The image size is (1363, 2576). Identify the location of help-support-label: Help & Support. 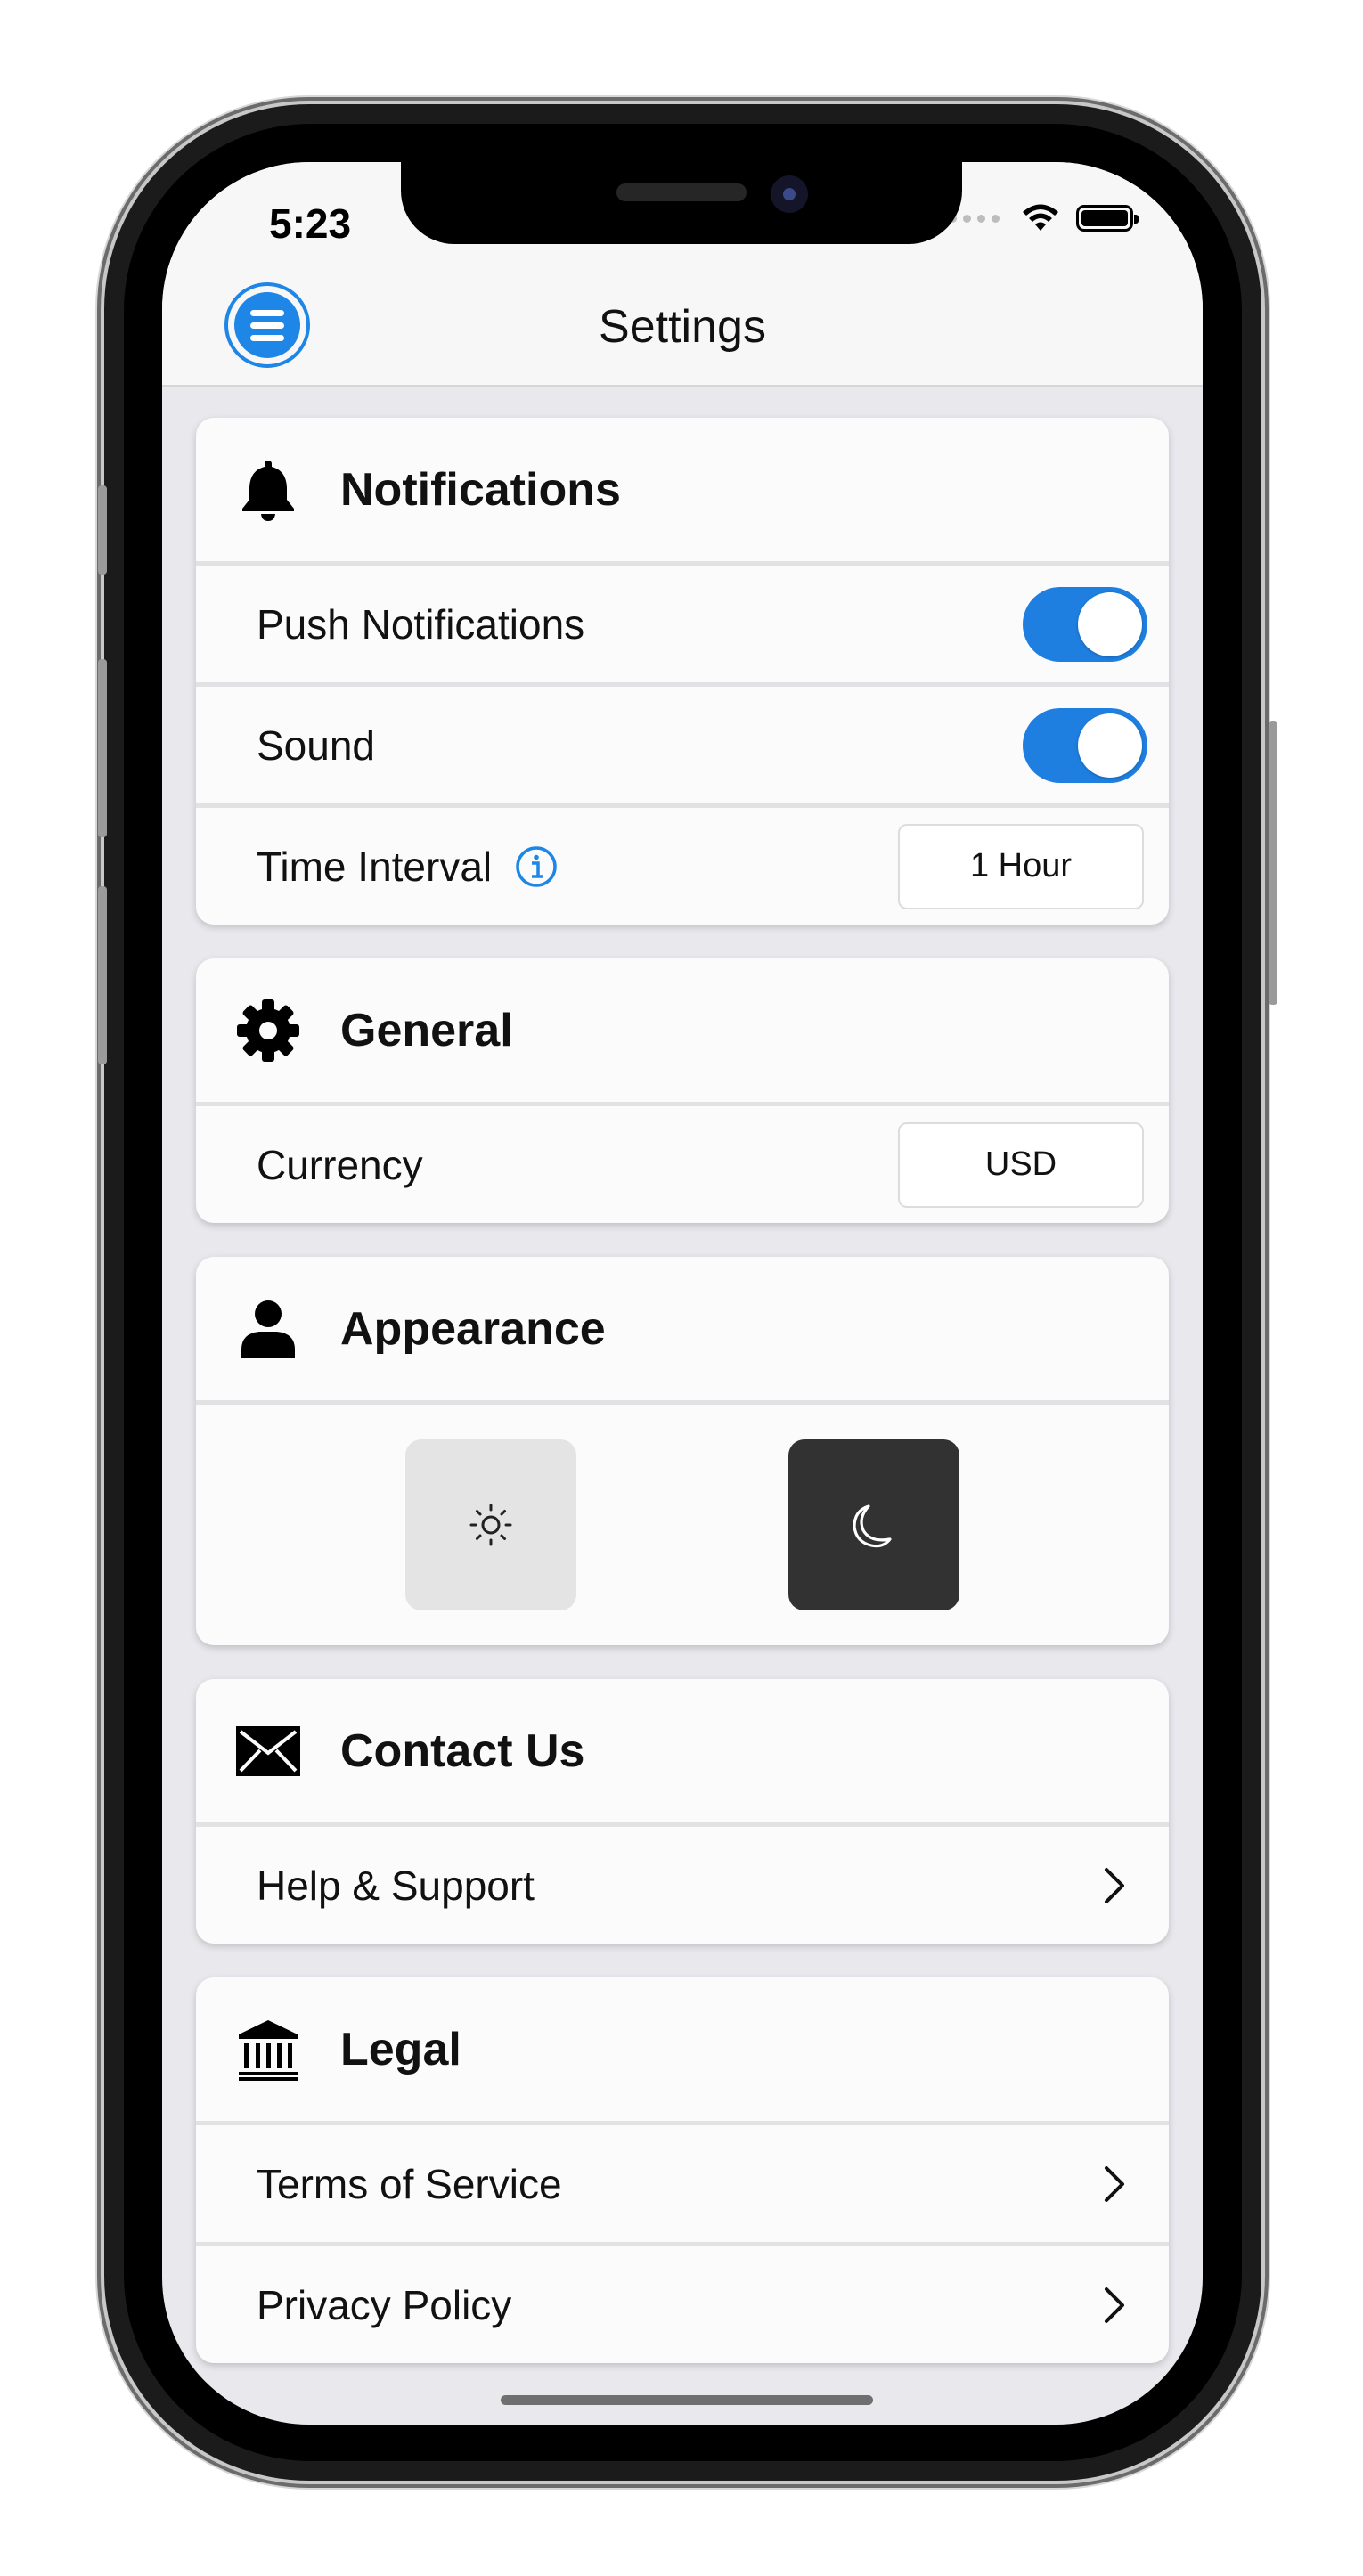
(396, 1886).